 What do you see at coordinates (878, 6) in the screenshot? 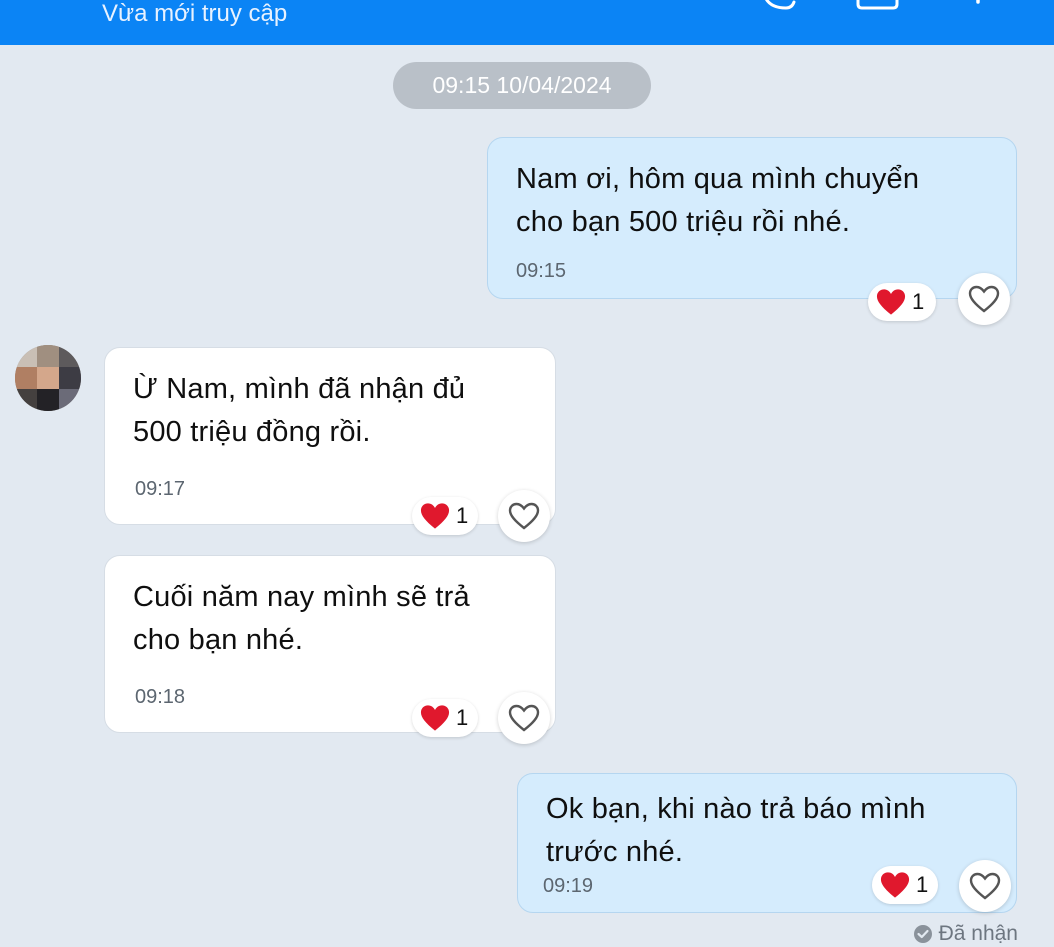
I see `video-call-icon` at bounding box center [878, 6].